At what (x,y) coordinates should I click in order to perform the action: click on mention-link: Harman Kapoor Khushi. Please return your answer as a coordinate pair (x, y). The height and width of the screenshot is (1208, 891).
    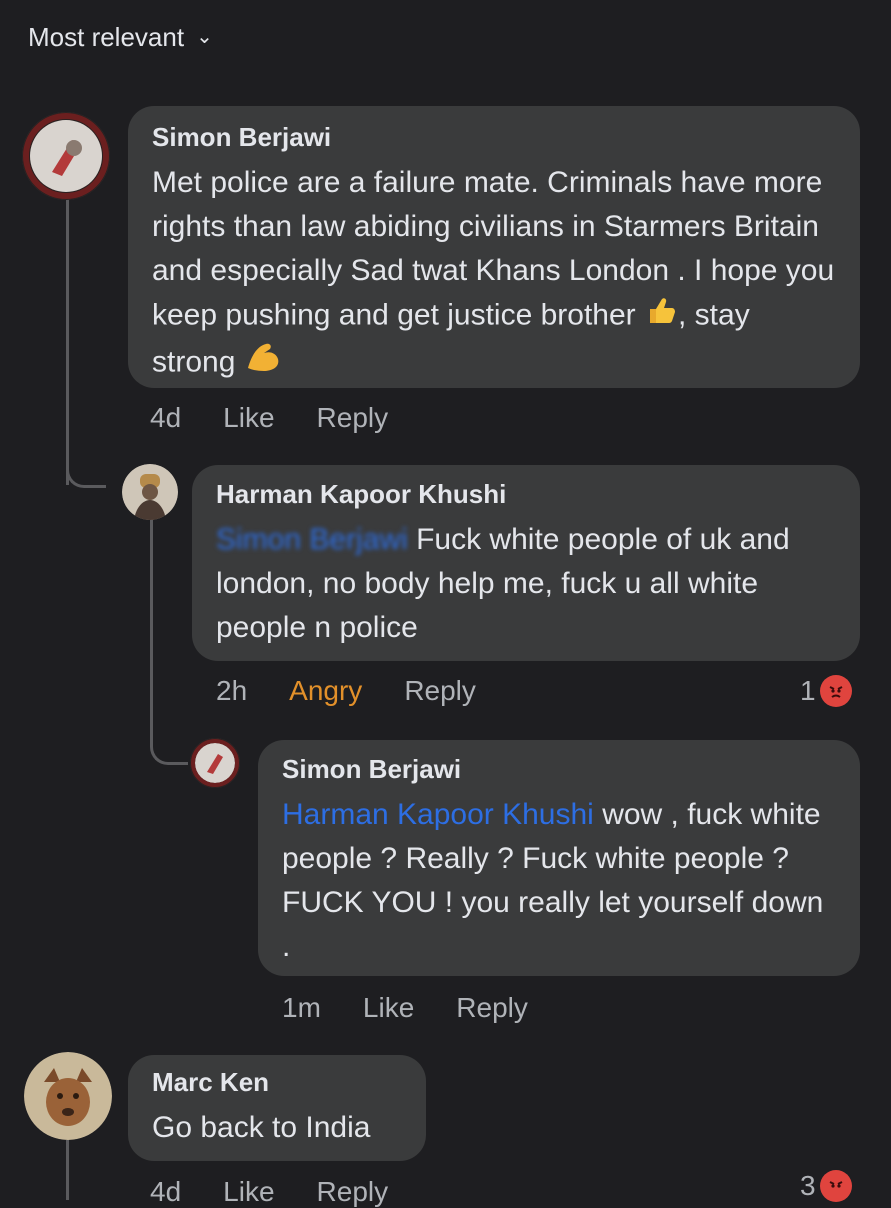
    Looking at the image, I should click on (438, 814).